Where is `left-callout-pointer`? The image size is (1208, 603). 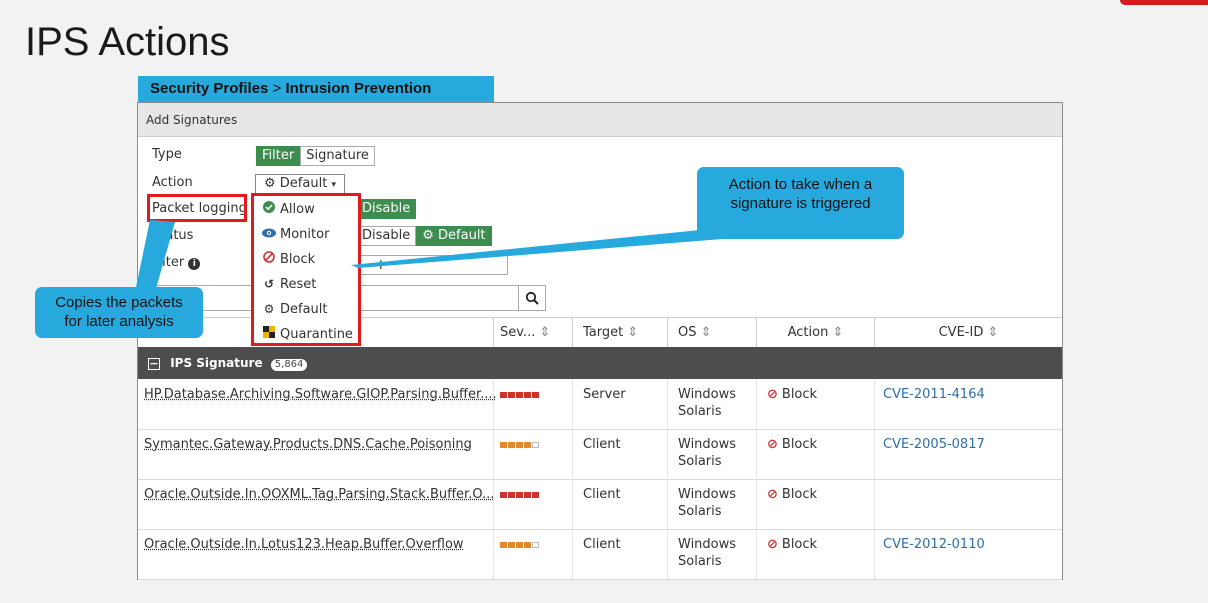
left-callout-pointer is located at coordinates (155, 256).